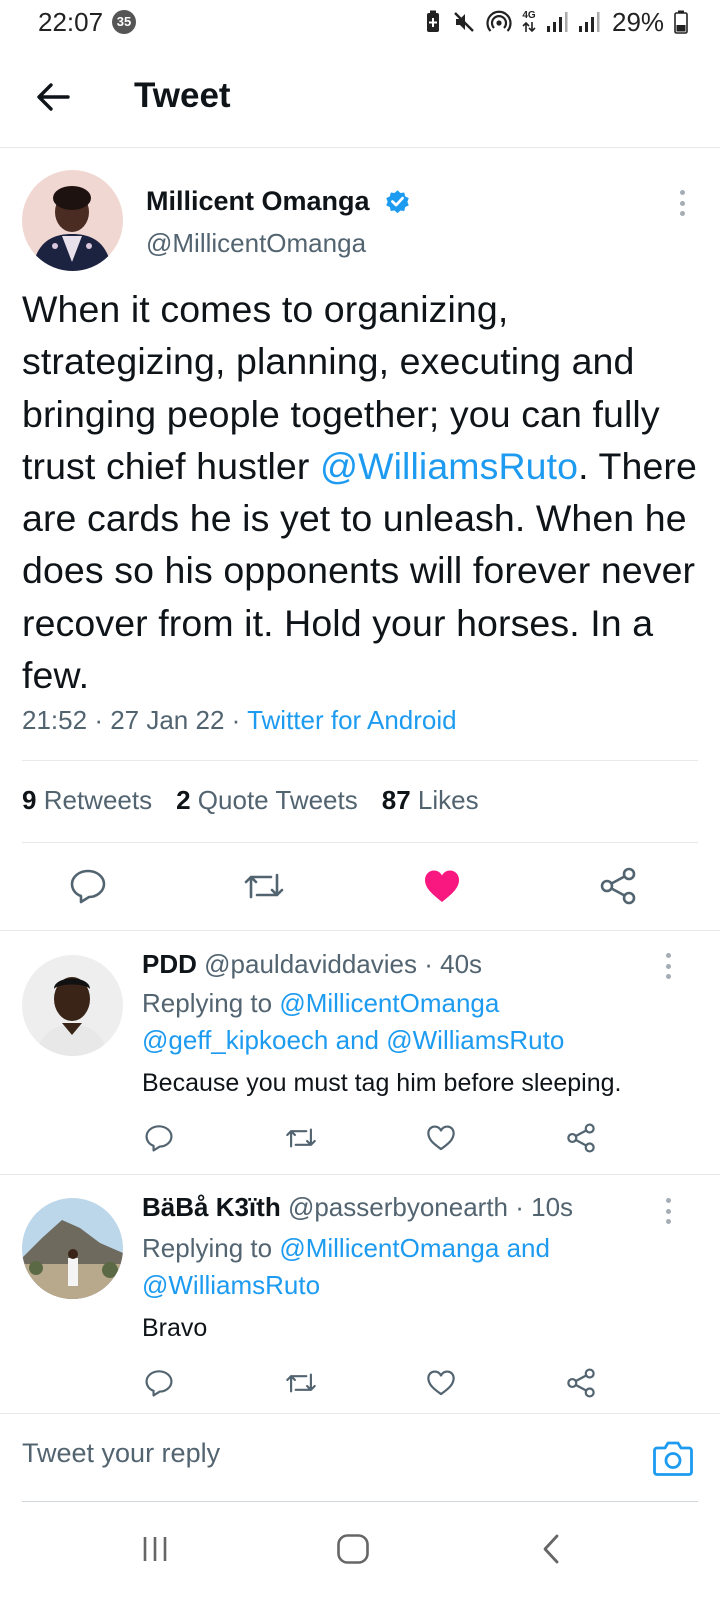  I want to click on recent-apps-button, so click(155, 1549).